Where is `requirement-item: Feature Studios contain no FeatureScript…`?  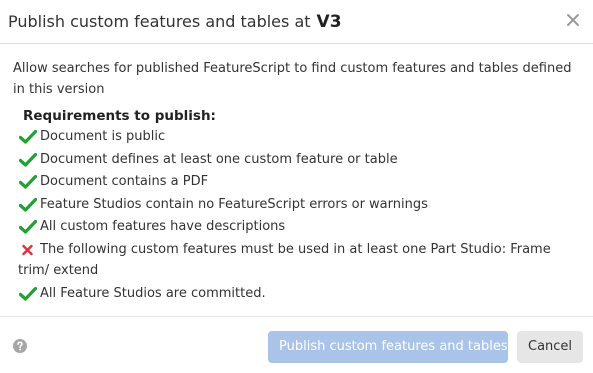
requirement-item: Feature Studios contain no FeatureScript… is located at coordinates (297, 205).